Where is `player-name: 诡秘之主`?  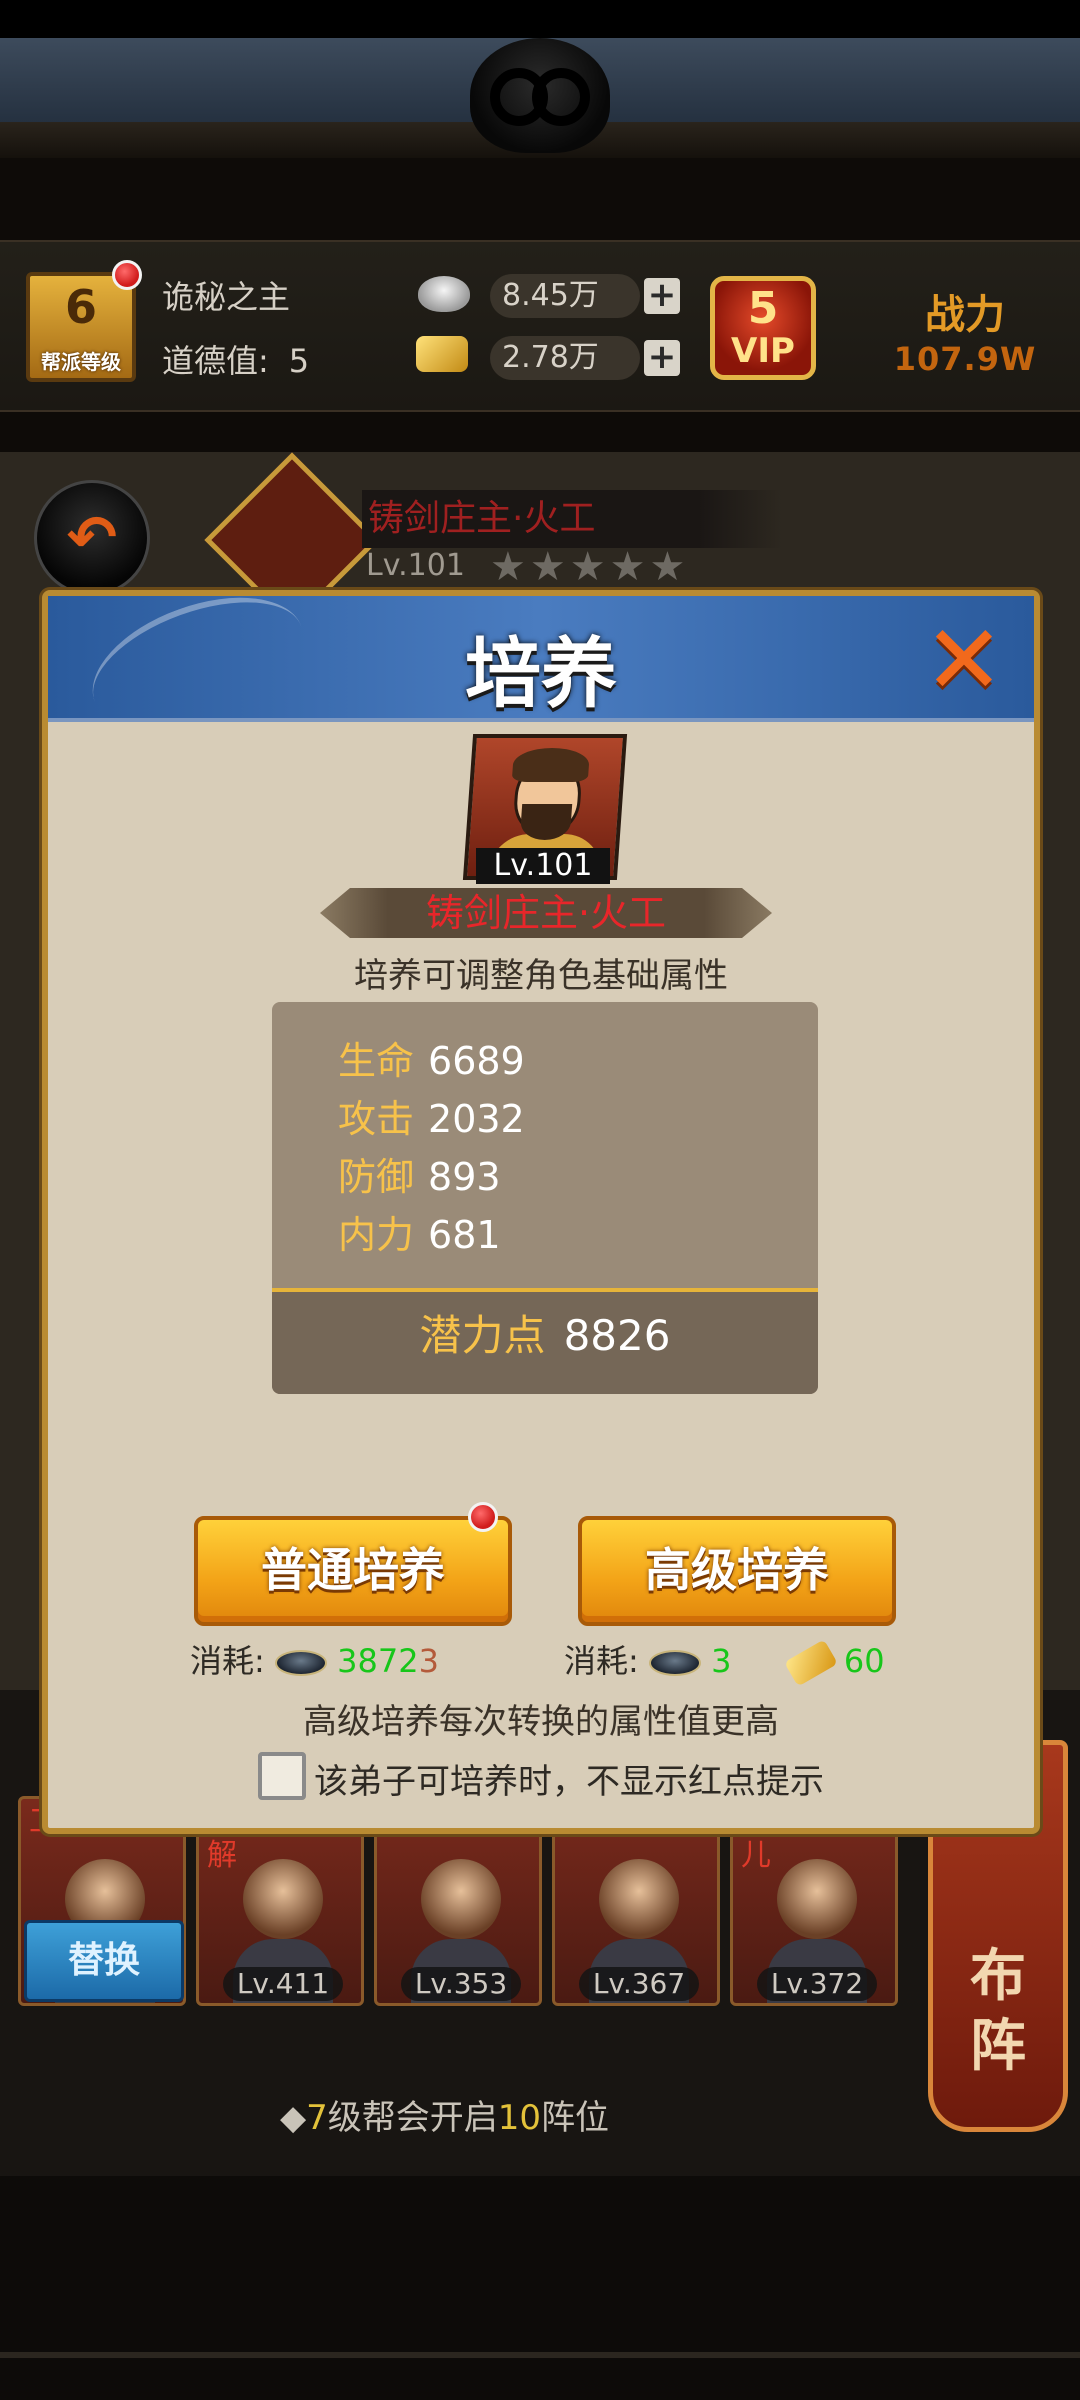
player-name: 诡秘之主 is located at coordinates (226, 297).